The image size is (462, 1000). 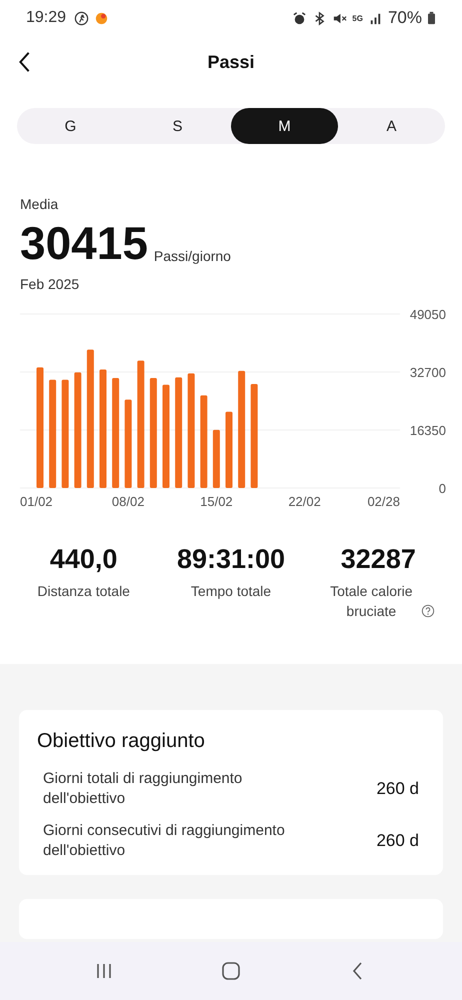 What do you see at coordinates (102, 18) in the screenshot?
I see `app-dot-icon` at bounding box center [102, 18].